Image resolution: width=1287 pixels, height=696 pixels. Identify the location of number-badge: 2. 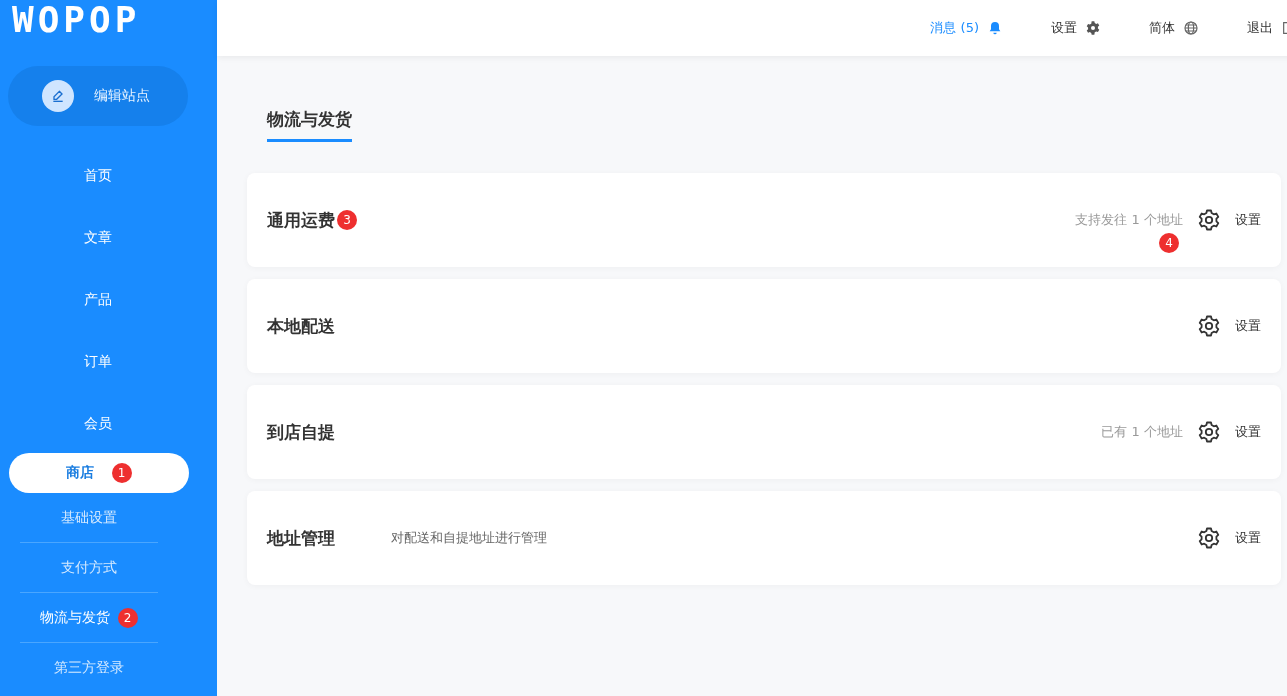
(127, 617).